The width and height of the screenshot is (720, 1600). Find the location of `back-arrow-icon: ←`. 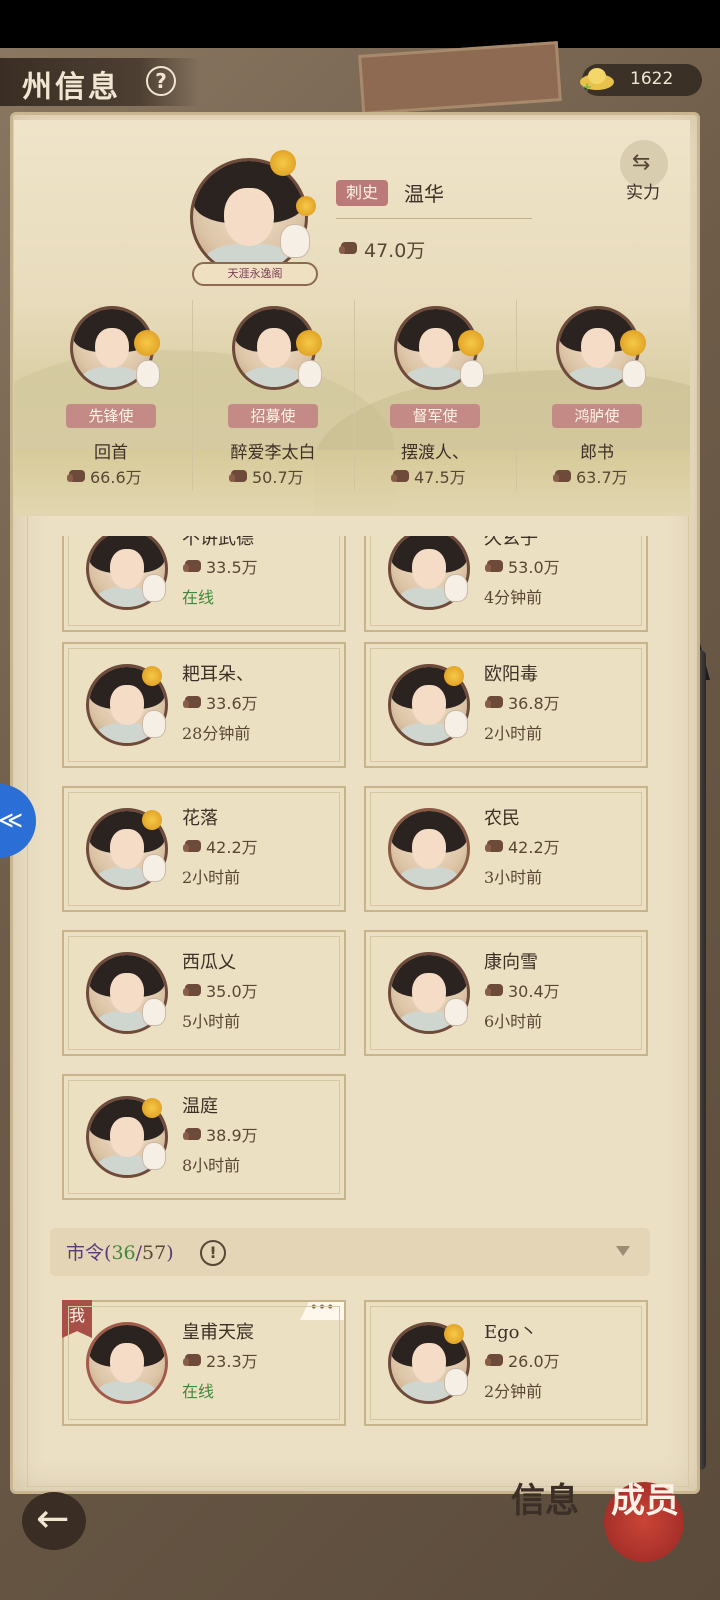

back-arrow-icon: ← is located at coordinates (53, 1519).